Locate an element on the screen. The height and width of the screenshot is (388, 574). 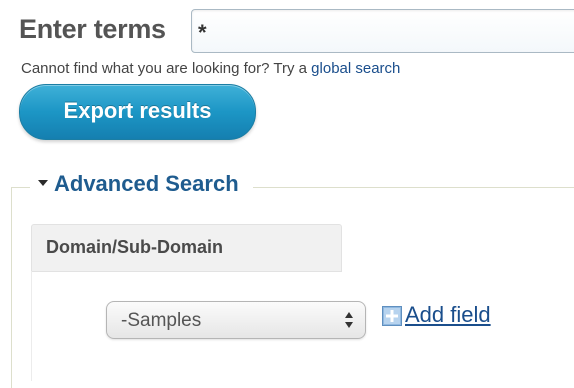
disclosure-triangle-icon is located at coordinates (43, 183).